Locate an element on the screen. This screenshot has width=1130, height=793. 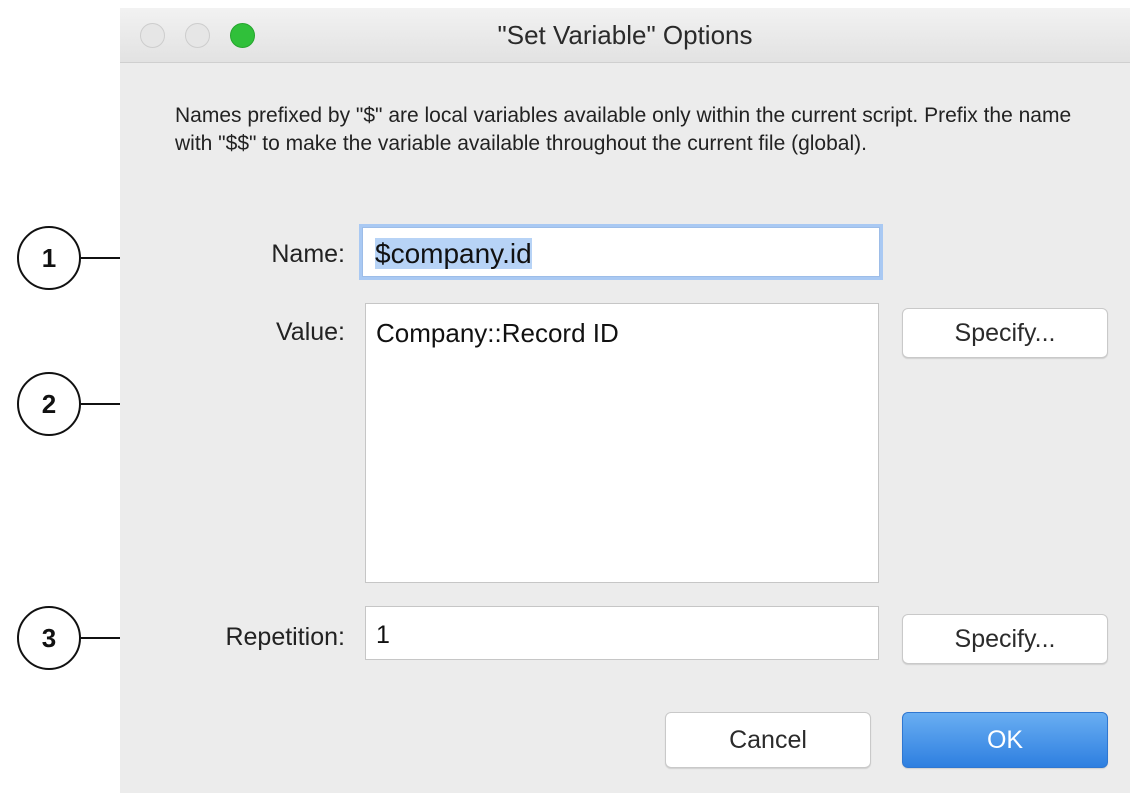
repetition-input: 1 is located at coordinates (622, 633).